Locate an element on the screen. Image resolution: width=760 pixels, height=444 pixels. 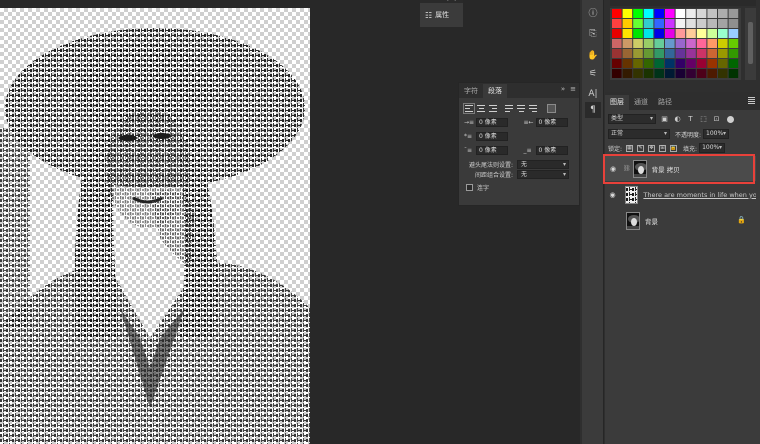
opacity-input: 100% is located at coordinates (716, 134).